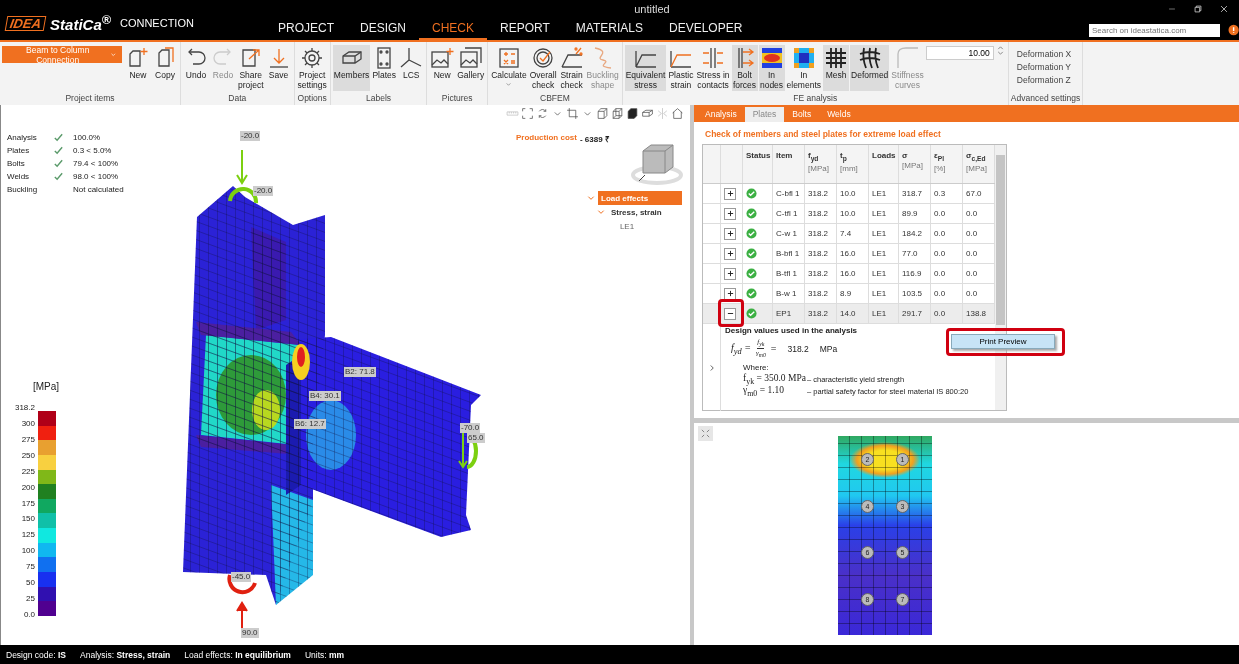 The height and width of the screenshot is (664, 1239). I want to click on table-cell: 318.2, so click(821, 253).